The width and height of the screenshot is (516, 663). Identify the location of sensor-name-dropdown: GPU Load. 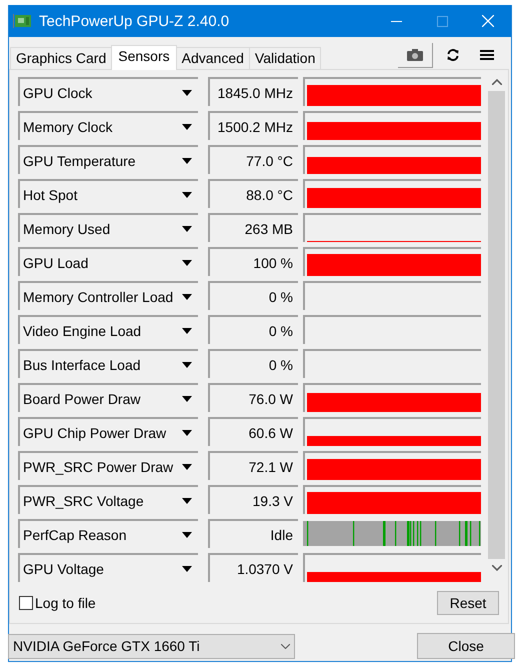
(108, 261).